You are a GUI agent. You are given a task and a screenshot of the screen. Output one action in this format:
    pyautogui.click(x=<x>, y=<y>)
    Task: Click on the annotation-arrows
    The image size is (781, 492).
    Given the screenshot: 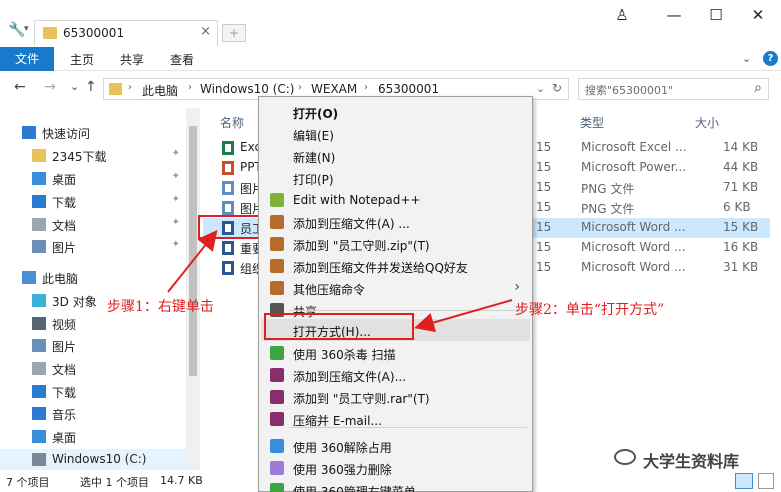 What is the action you would take?
    pyautogui.click(x=340, y=281)
    